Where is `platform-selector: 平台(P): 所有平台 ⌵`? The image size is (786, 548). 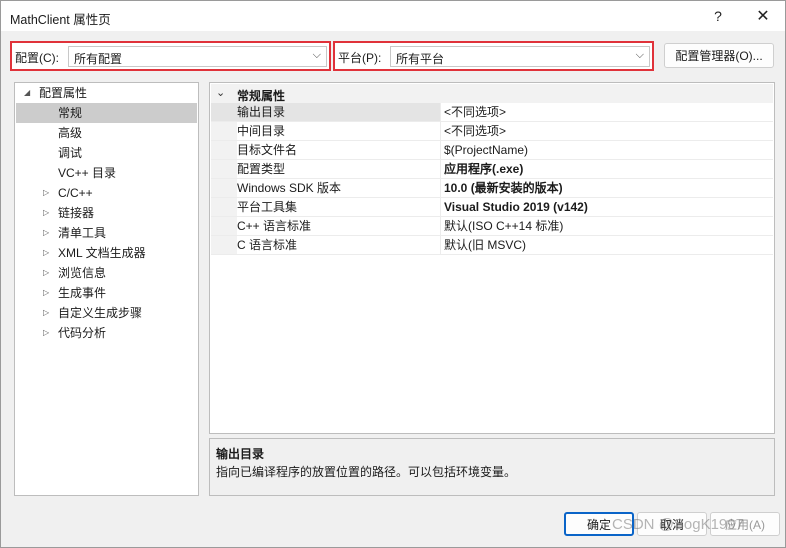
platform-selector: 平台(P): 所有平台 ⌵ is located at coordinates (493, 56).